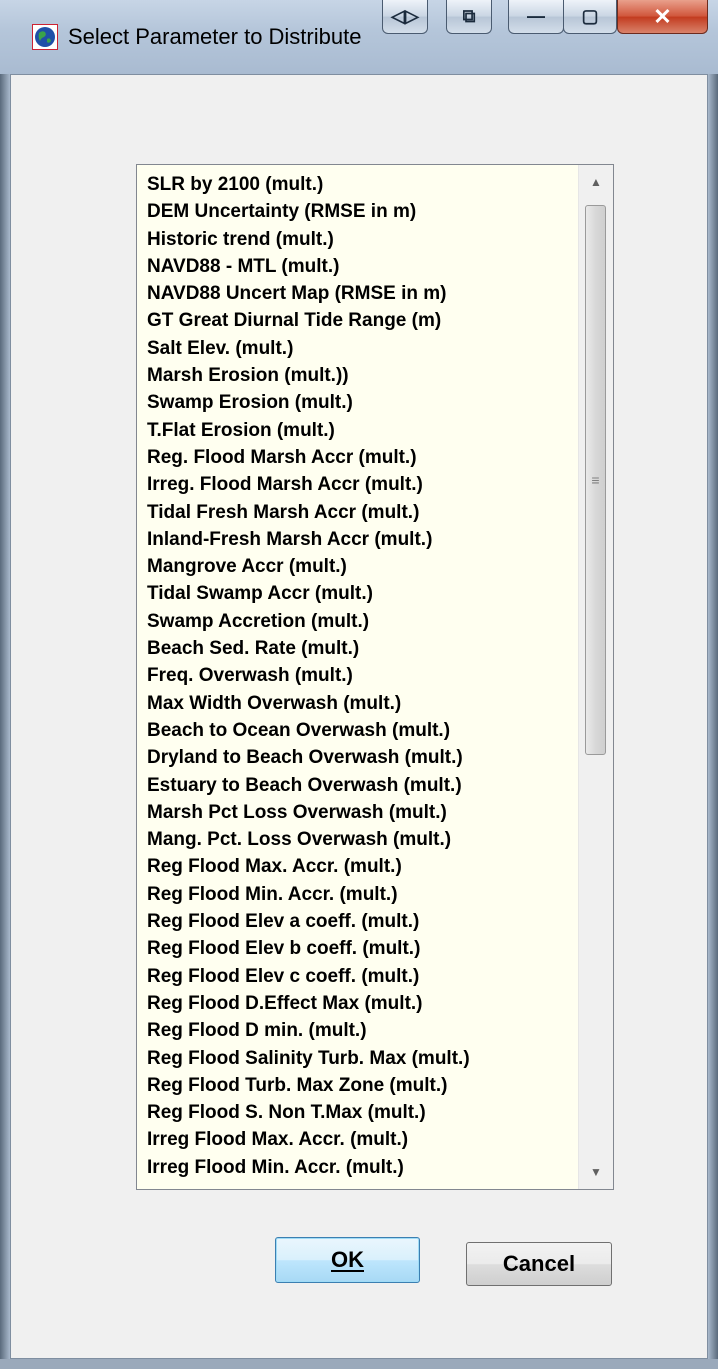  Describe the element at coordinates (357, 757) in the screenshot. I see `list-item: Dryland to Beach Overwash (mult.)` at that location.